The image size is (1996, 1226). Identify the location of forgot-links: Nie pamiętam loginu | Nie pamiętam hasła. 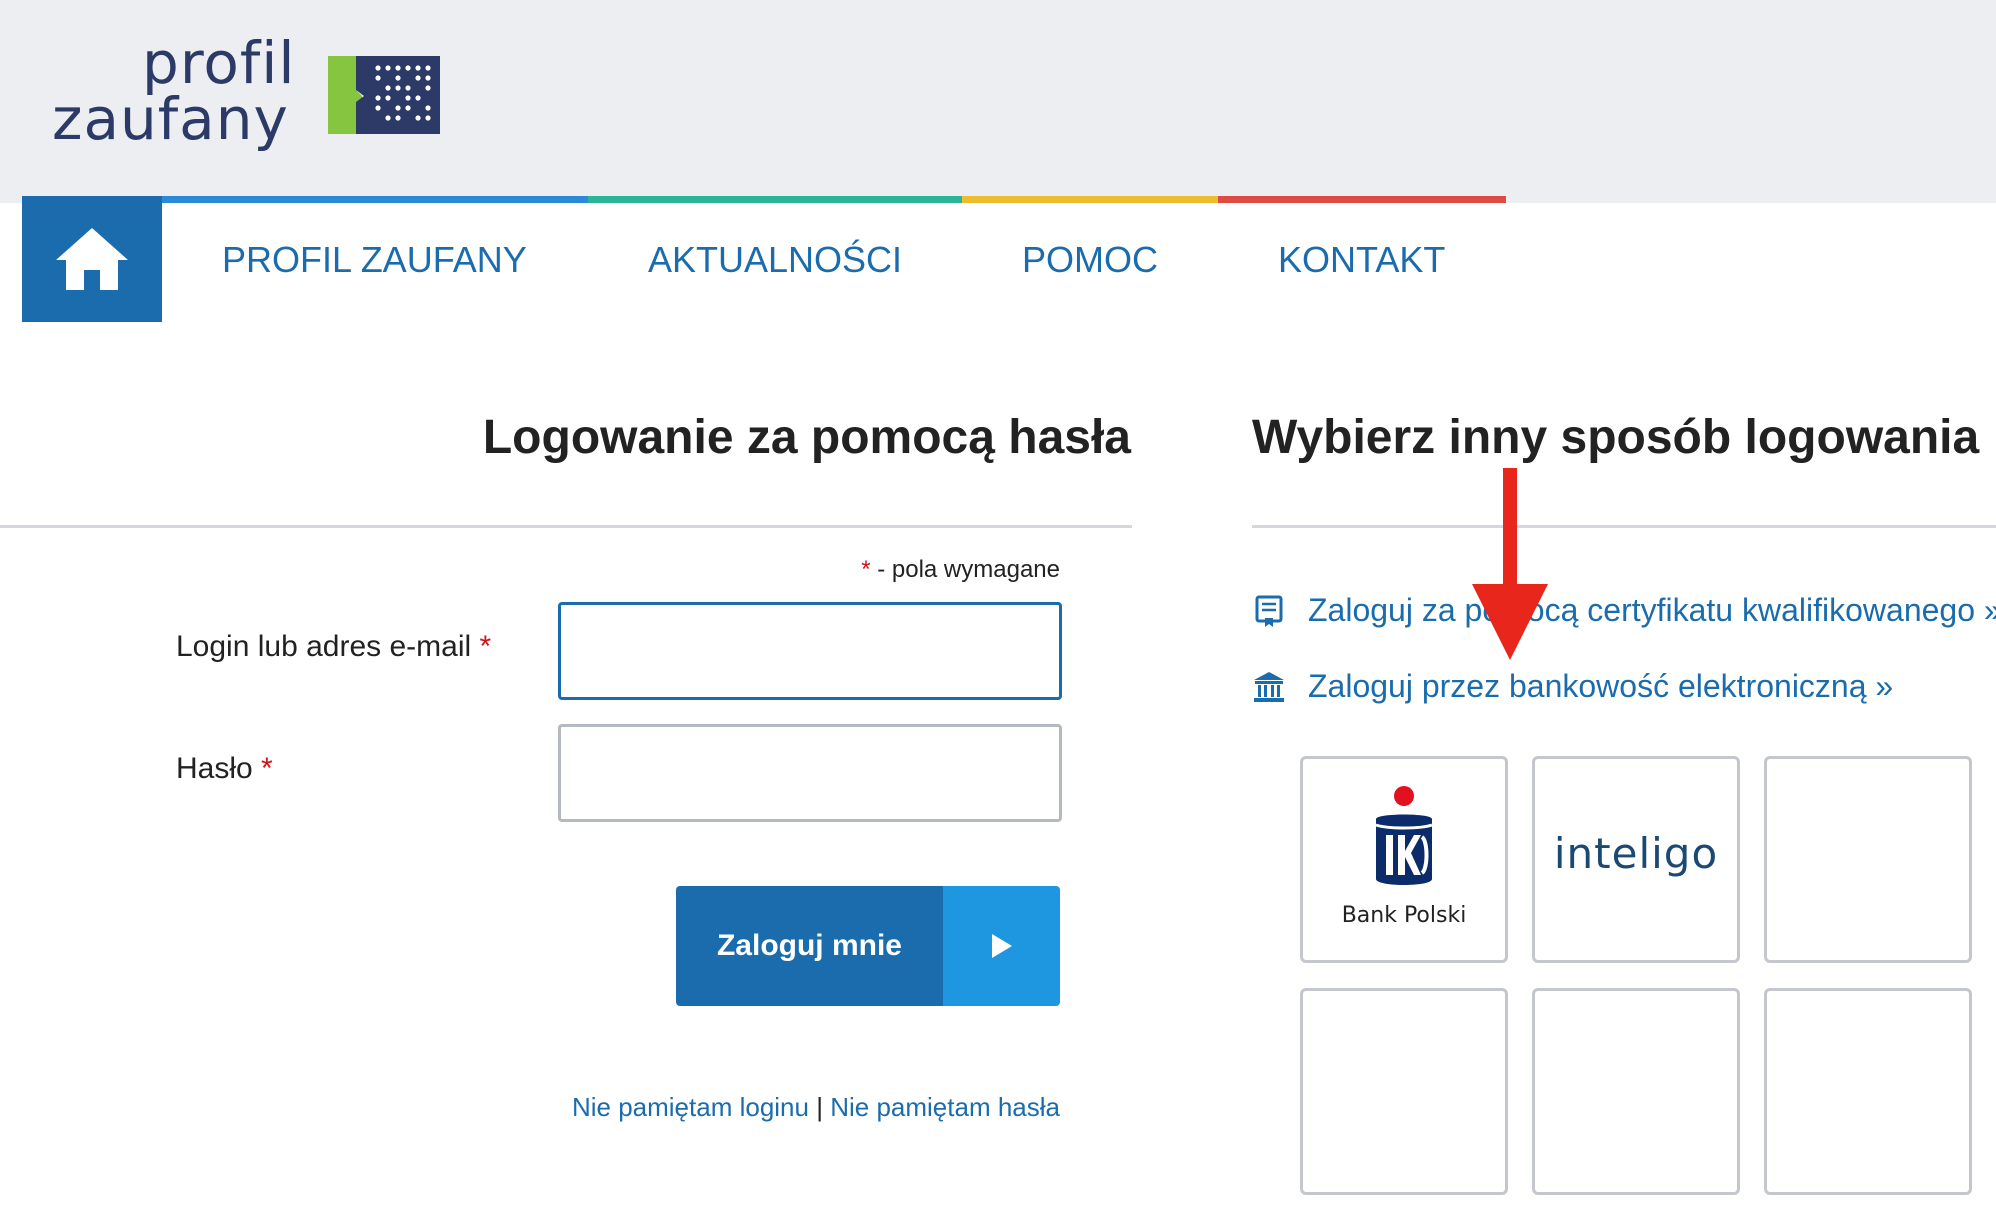
(816, 1107).